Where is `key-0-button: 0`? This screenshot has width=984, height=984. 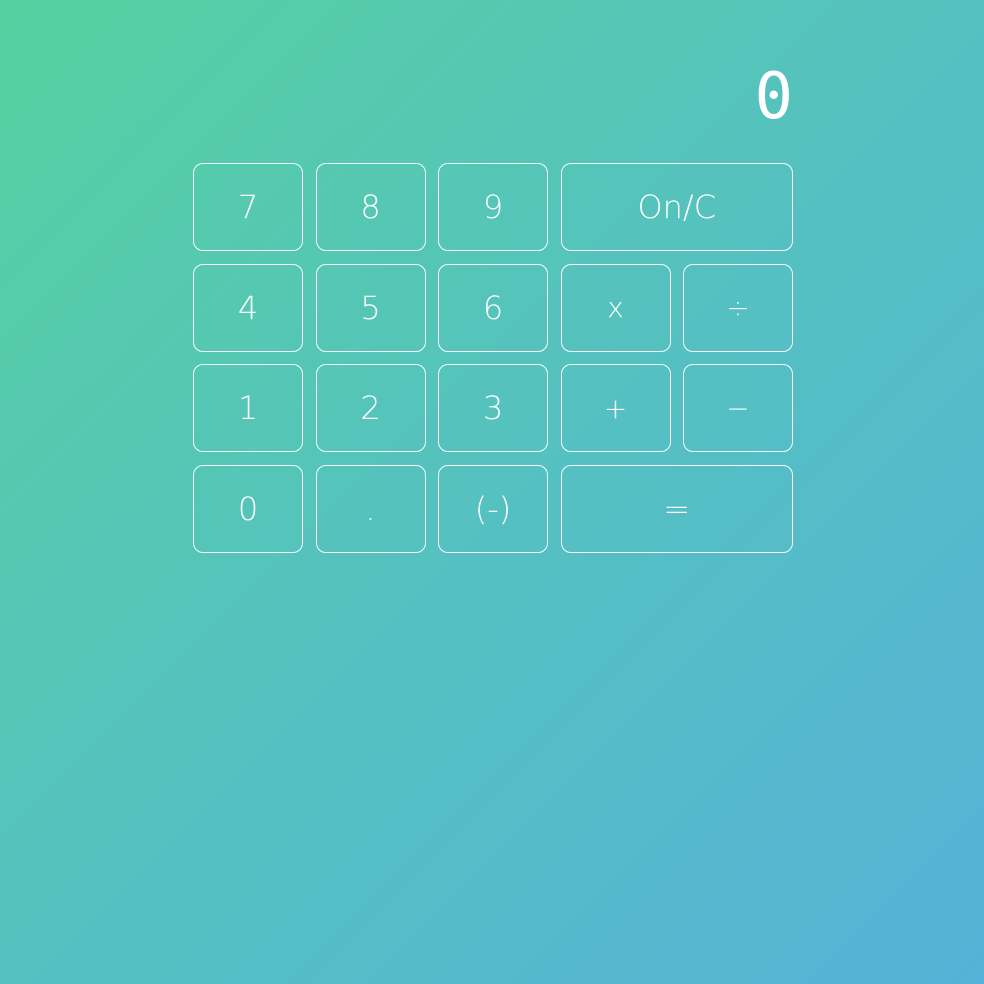
key-0-button: 0 is located at coordinates (248, 508).